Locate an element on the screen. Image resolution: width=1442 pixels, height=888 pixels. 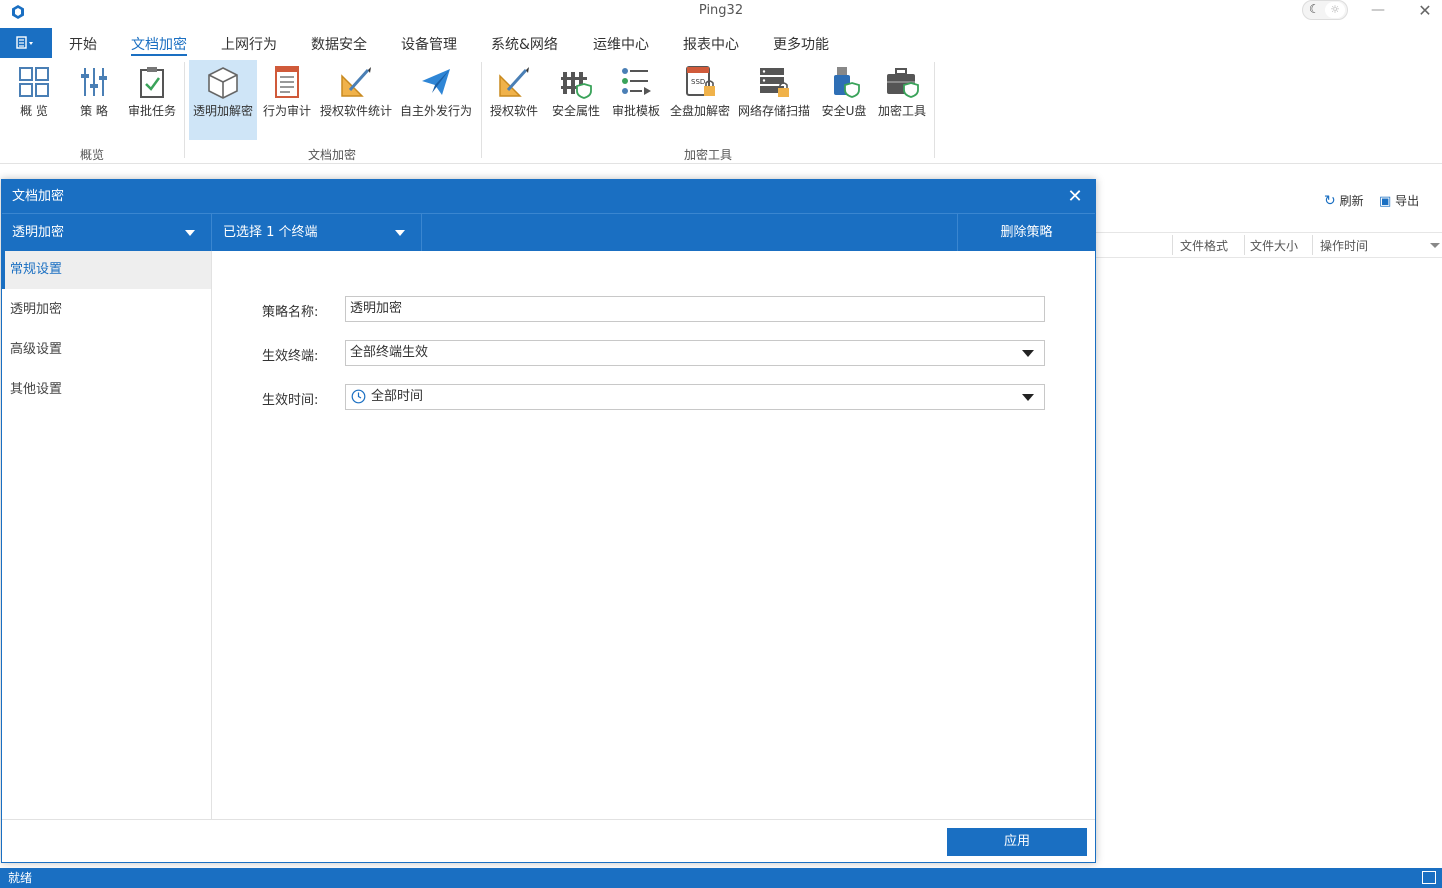
policy-sliders-icon is located at coordinates (94, 82).